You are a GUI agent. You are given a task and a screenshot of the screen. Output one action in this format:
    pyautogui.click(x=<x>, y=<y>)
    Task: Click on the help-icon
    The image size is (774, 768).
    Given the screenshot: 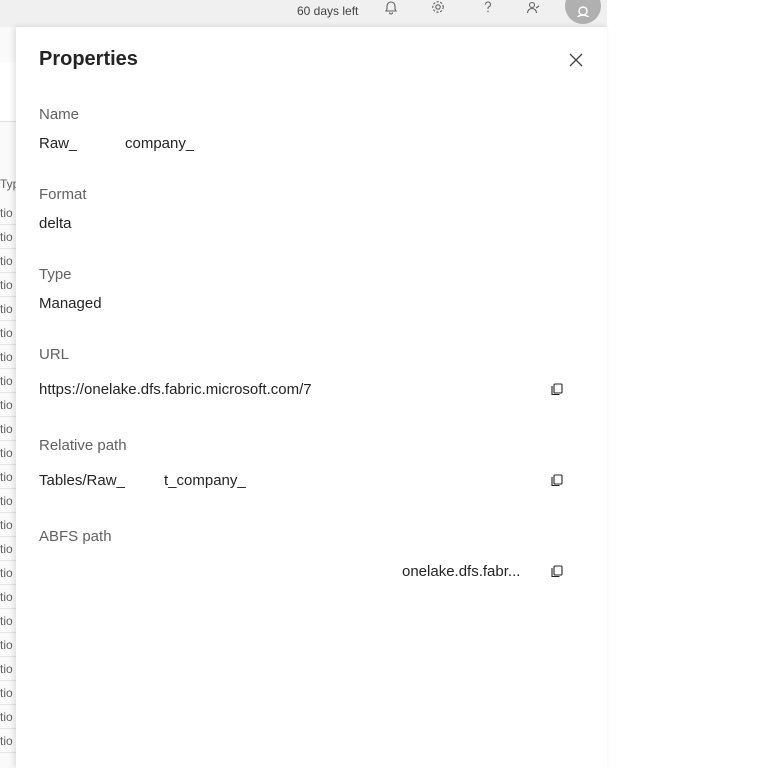 What is the action you would take?
    pyautogui.click(x=488, y=9)
    